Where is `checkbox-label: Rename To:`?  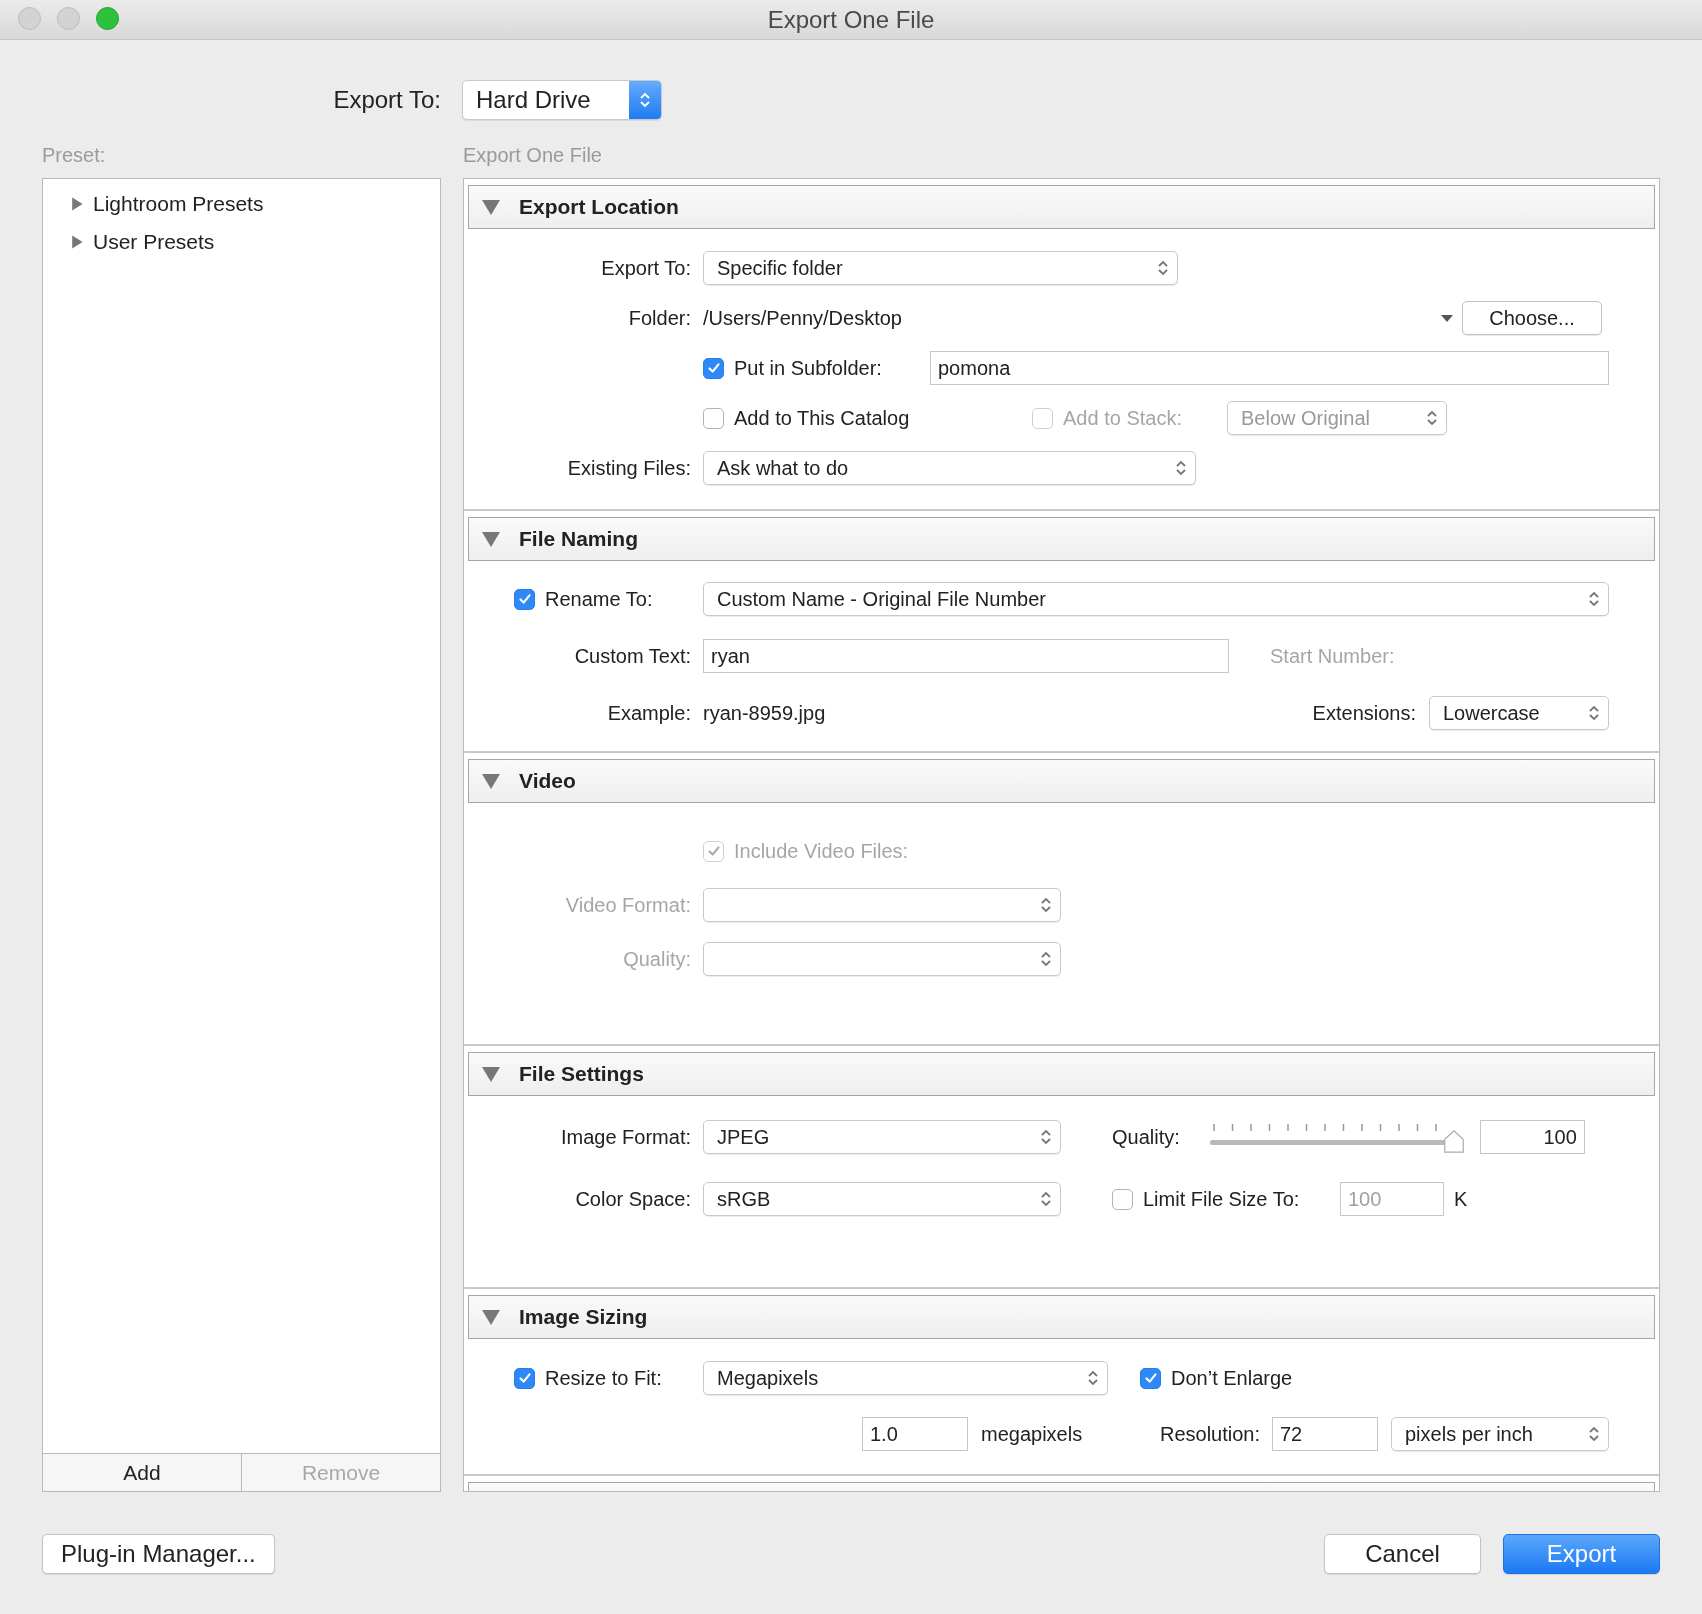
checkbox-label: Rename To: is located at coordinates (599, 599).